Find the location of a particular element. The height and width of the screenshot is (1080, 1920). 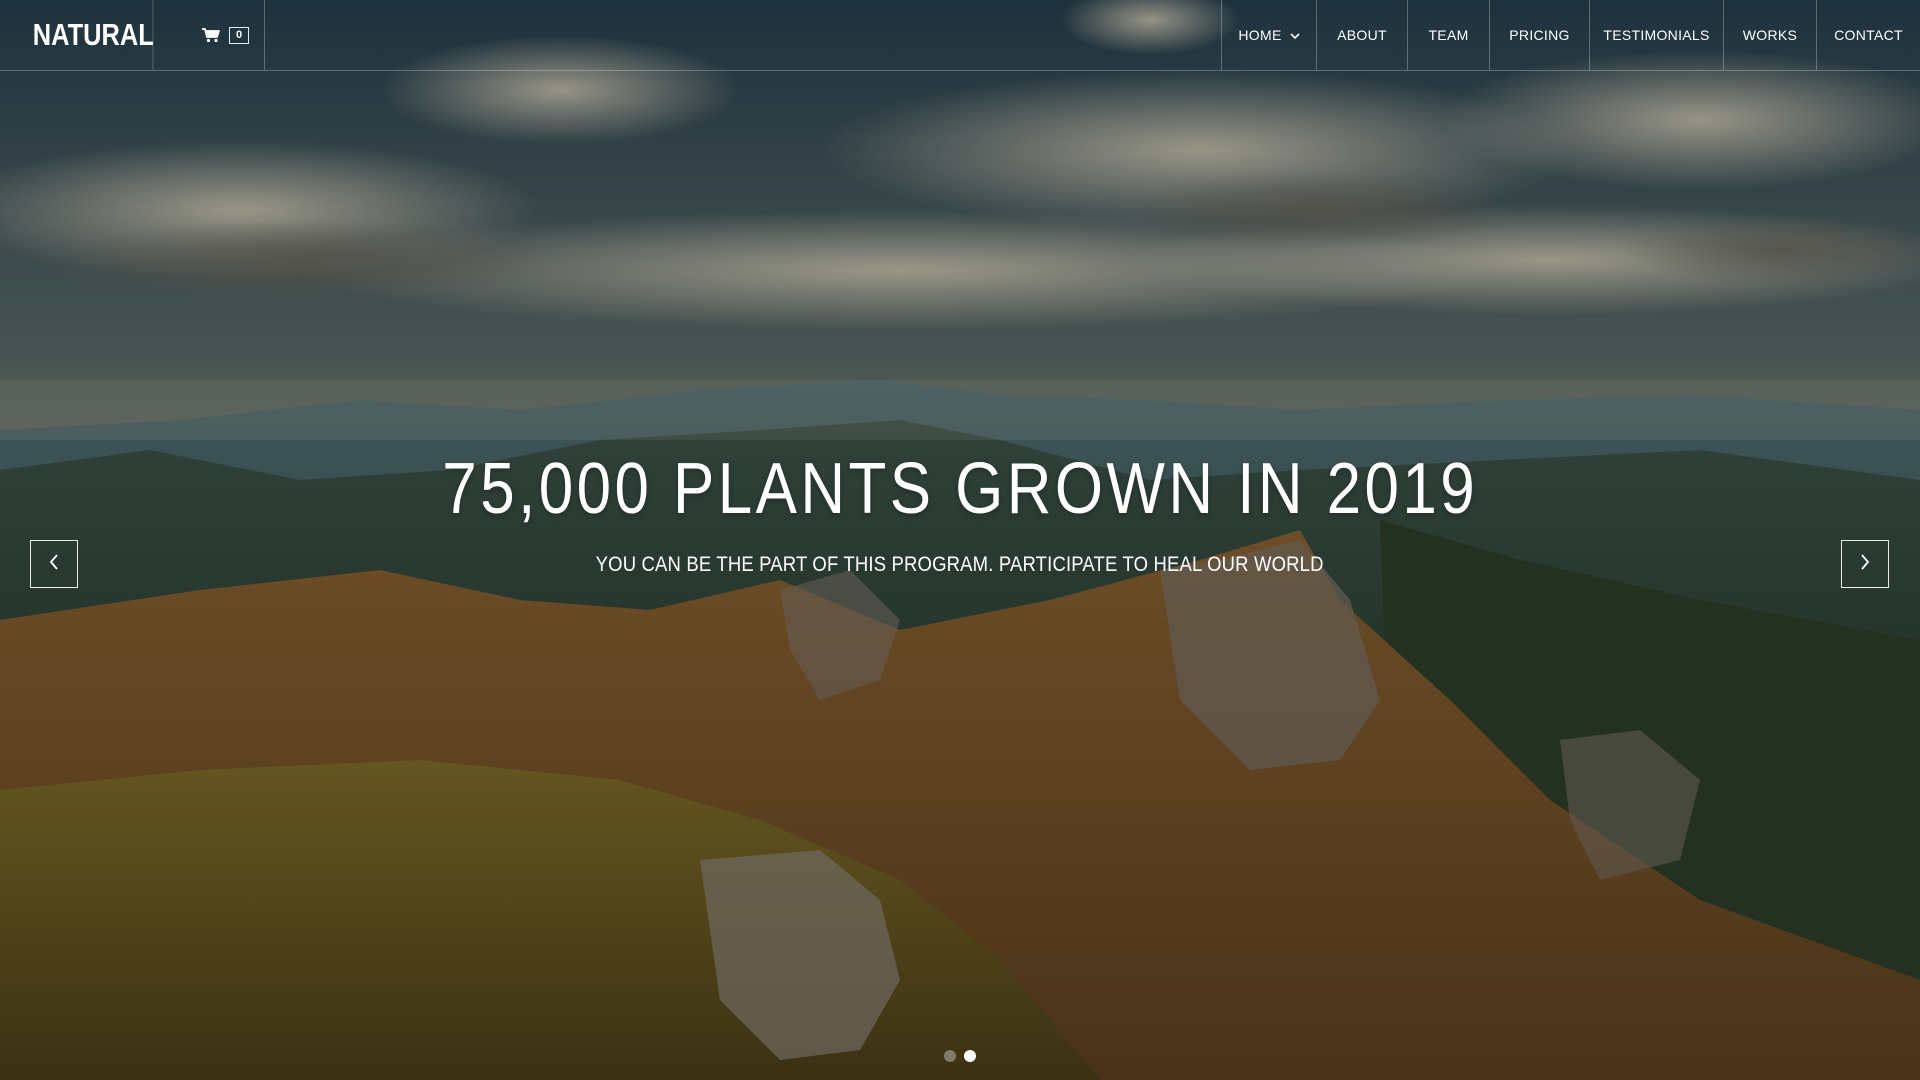

chevron-right-icon is located at coordinates (1865, 564).